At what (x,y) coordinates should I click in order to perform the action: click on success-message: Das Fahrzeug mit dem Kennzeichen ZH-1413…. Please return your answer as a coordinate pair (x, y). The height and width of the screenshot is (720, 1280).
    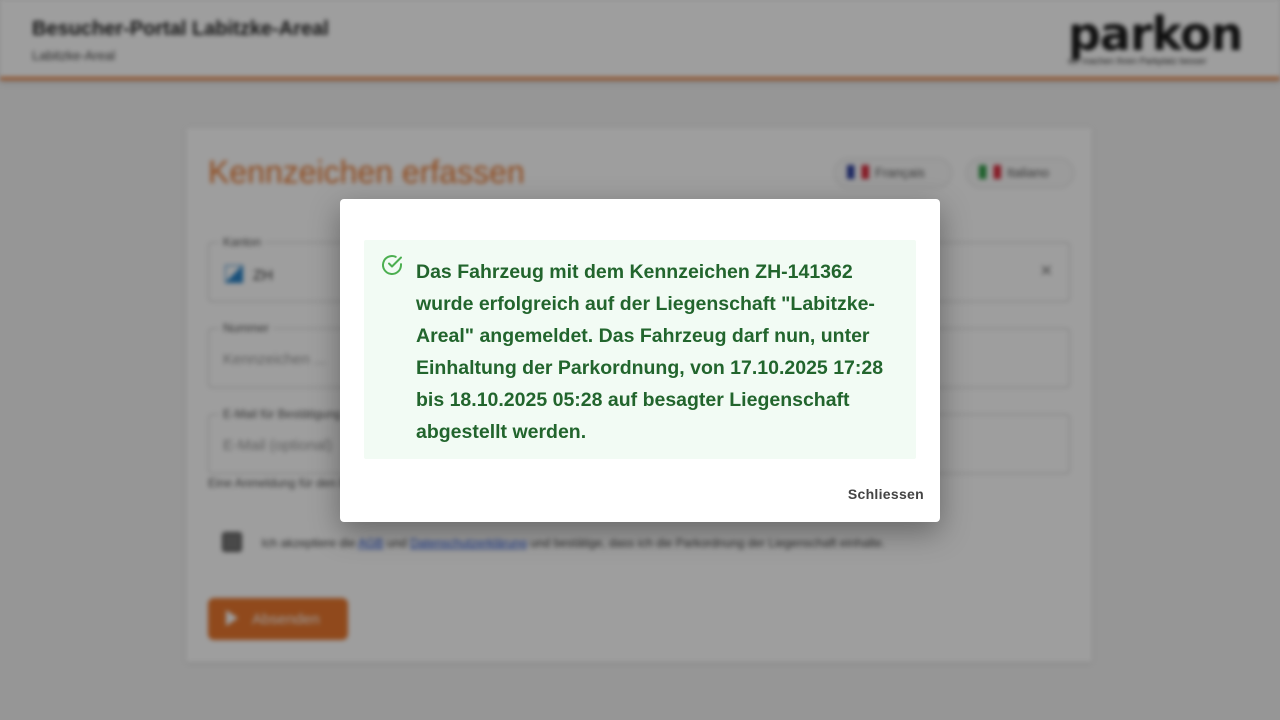
    Looking at the image, I should click on (650, 352).